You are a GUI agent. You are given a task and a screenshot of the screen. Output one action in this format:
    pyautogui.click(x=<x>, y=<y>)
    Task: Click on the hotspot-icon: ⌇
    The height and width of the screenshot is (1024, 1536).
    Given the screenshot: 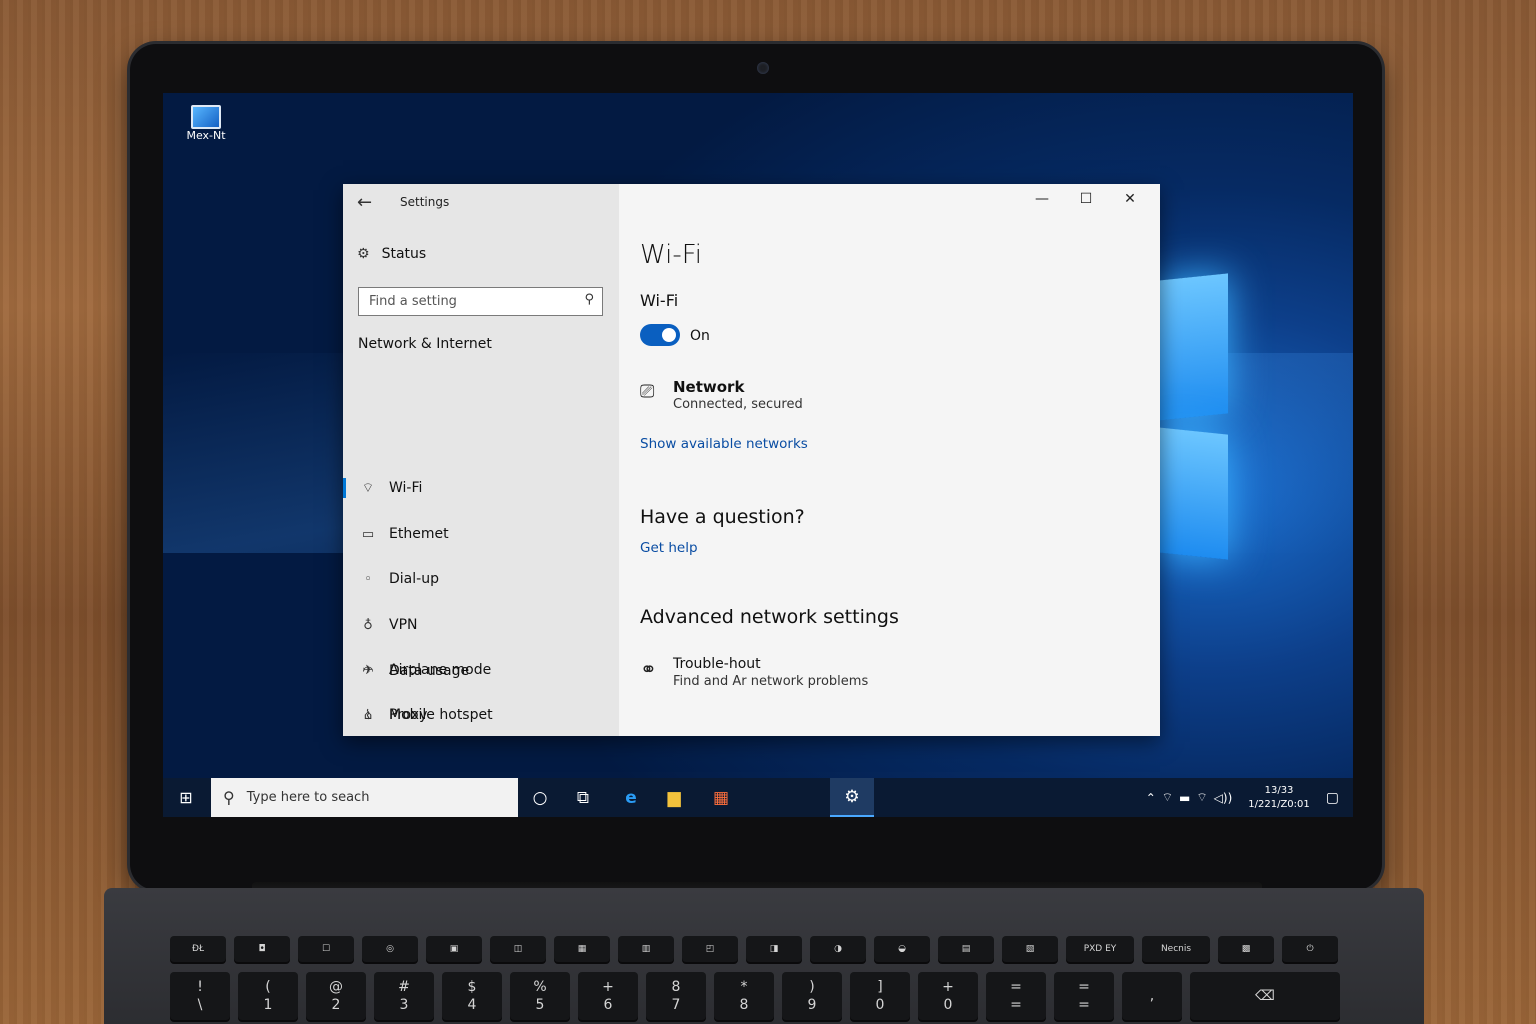 What is the action you would take?
    pyautogui.click(x=368, y=715)
    